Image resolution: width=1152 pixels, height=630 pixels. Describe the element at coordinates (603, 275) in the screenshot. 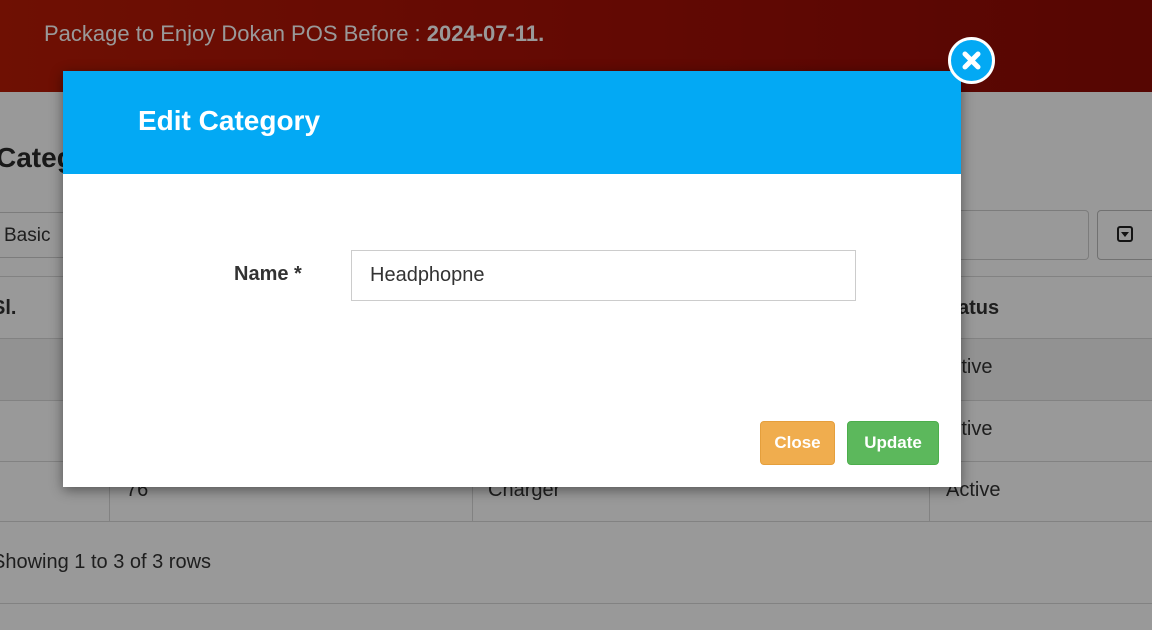

I see `name-input` at that location.